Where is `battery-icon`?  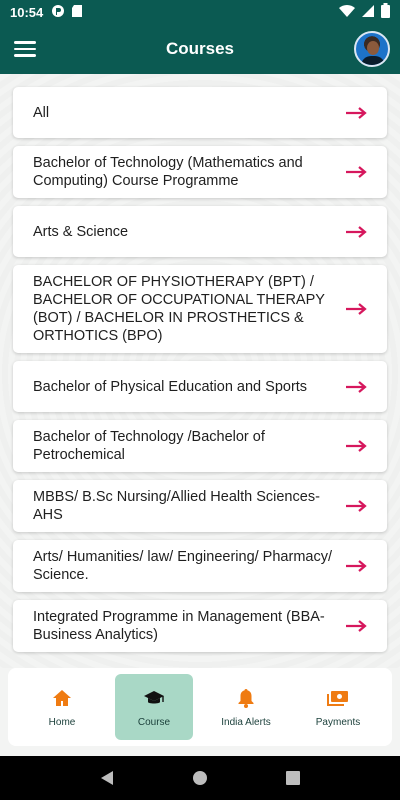
battery-icon is located at coordinates (385, 12).